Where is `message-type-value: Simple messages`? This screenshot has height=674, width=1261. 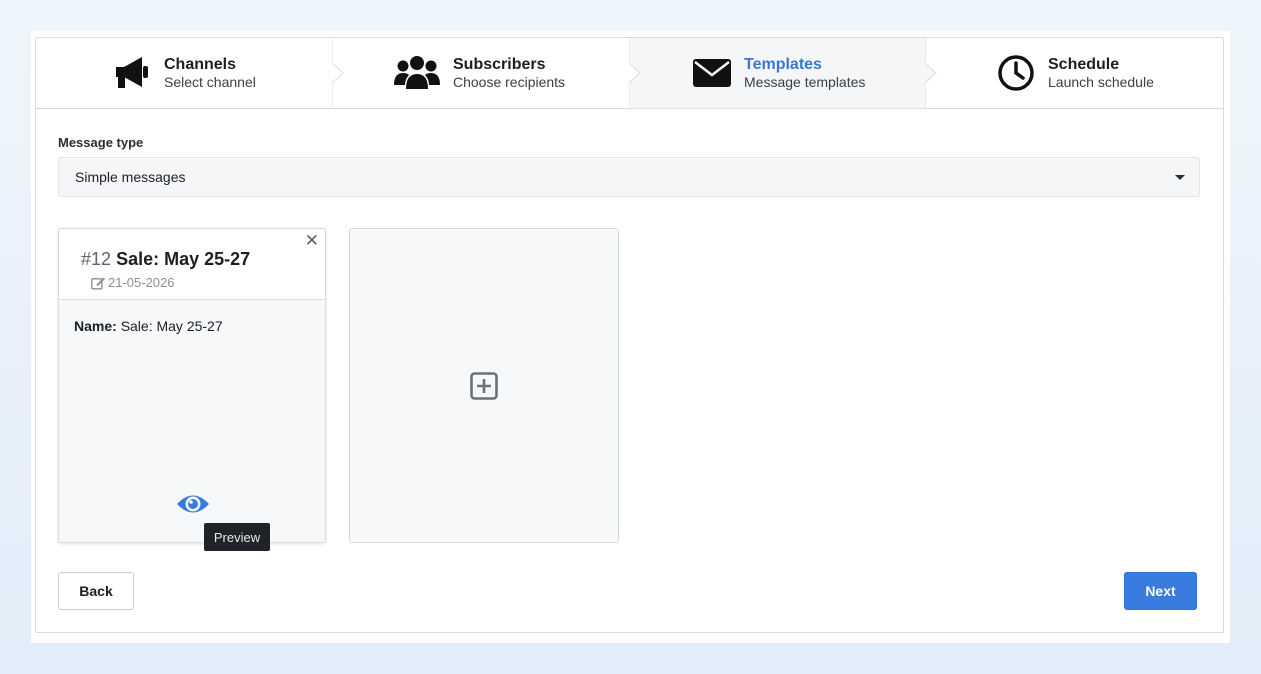
message-type-value: Simple messages is located at coordinates (130, 177).